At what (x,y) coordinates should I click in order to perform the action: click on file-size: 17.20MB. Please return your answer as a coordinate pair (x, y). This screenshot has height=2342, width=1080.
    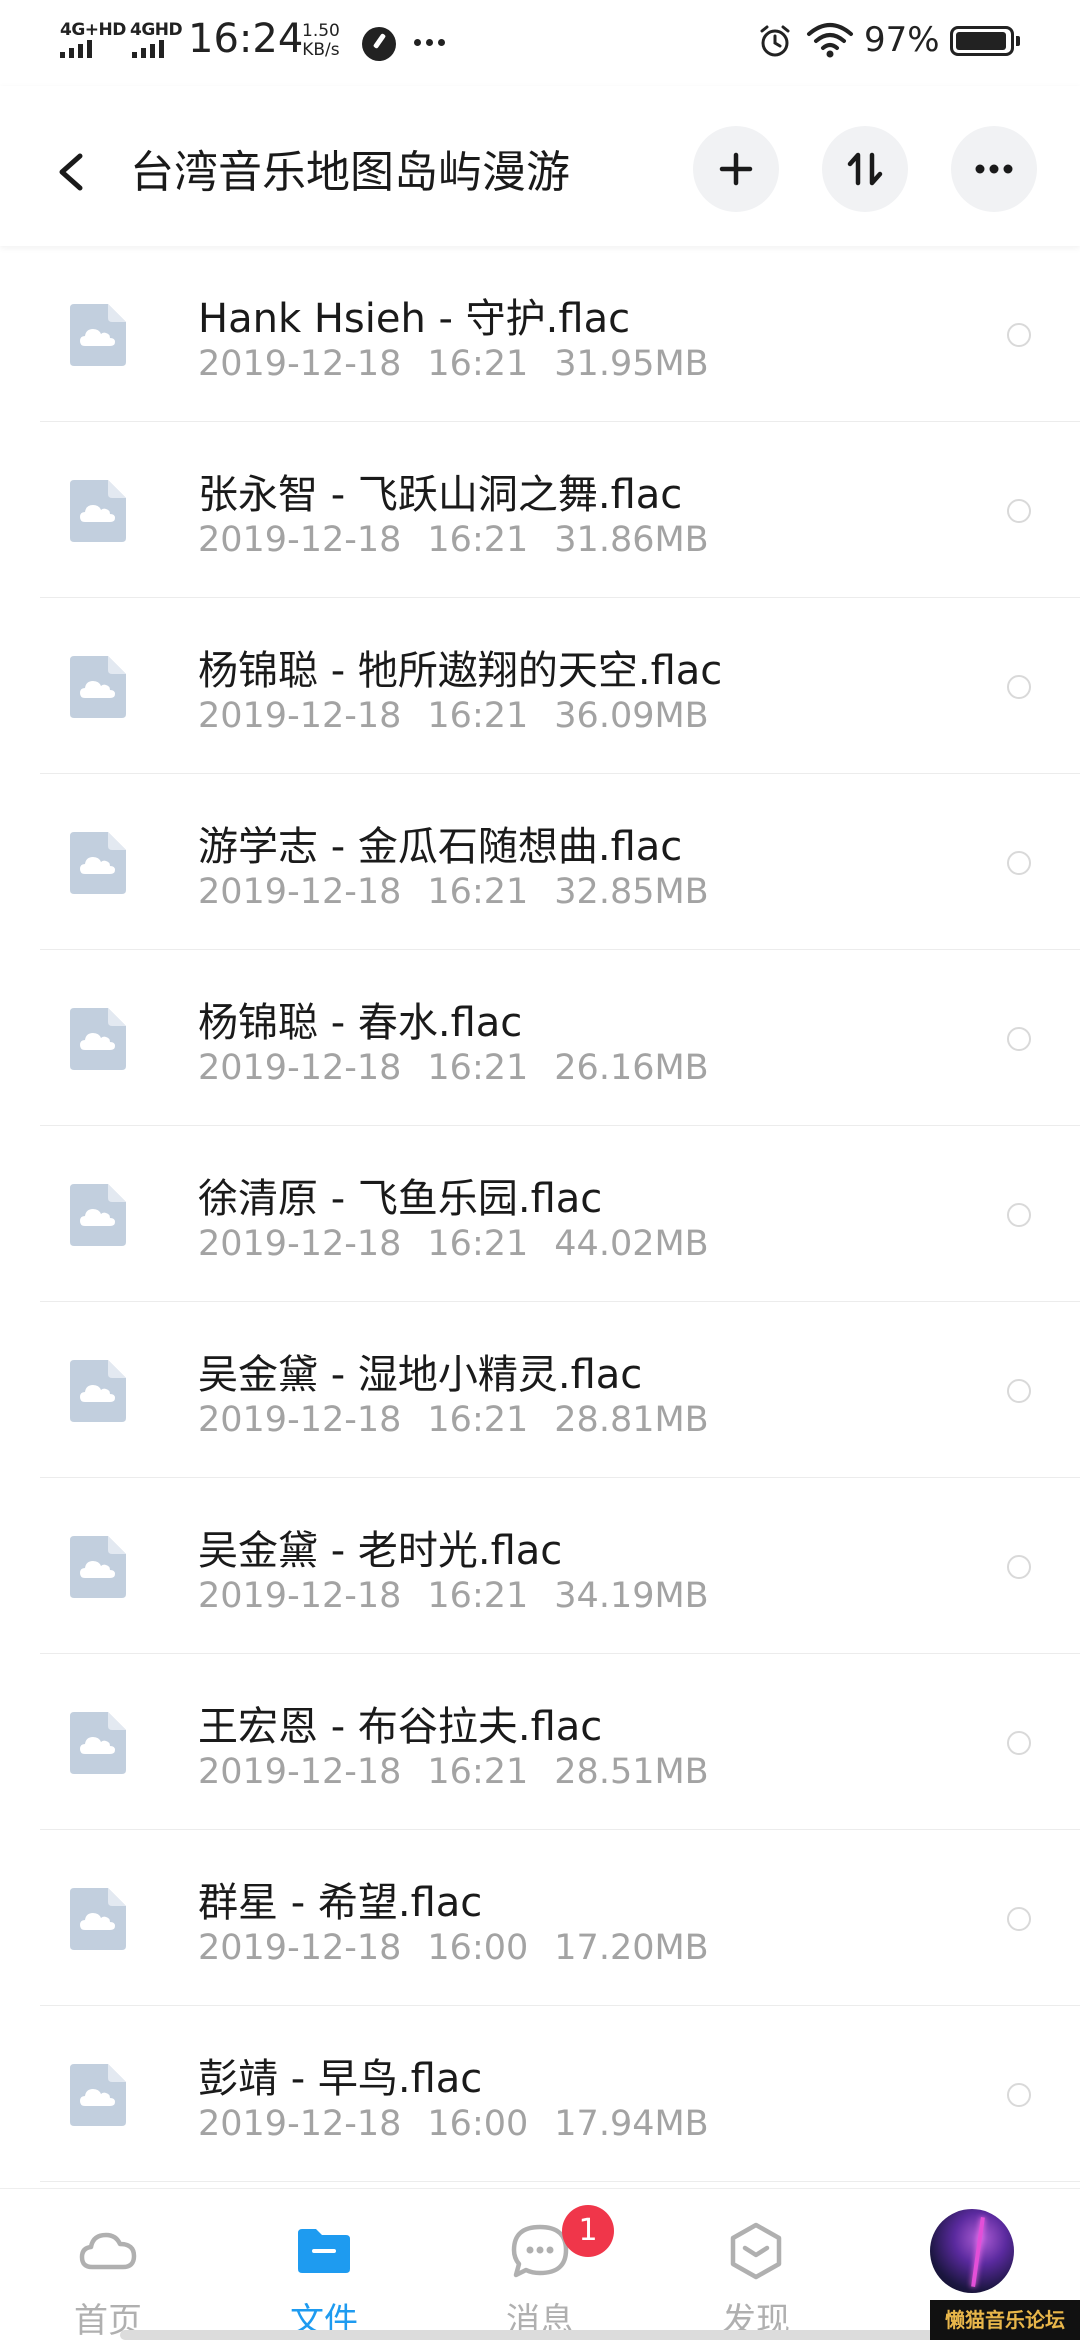
    Looking at the image, I should click on (631, 1948).